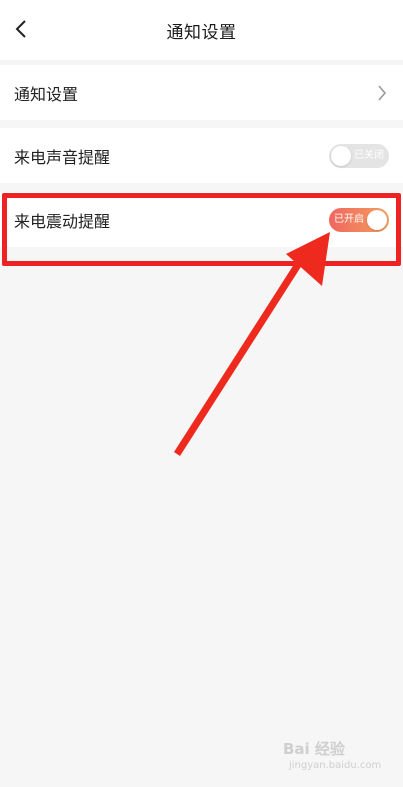  I want to click on row-call-sound-alert: 来电声音提醒 已关闭, so click(201, 155).